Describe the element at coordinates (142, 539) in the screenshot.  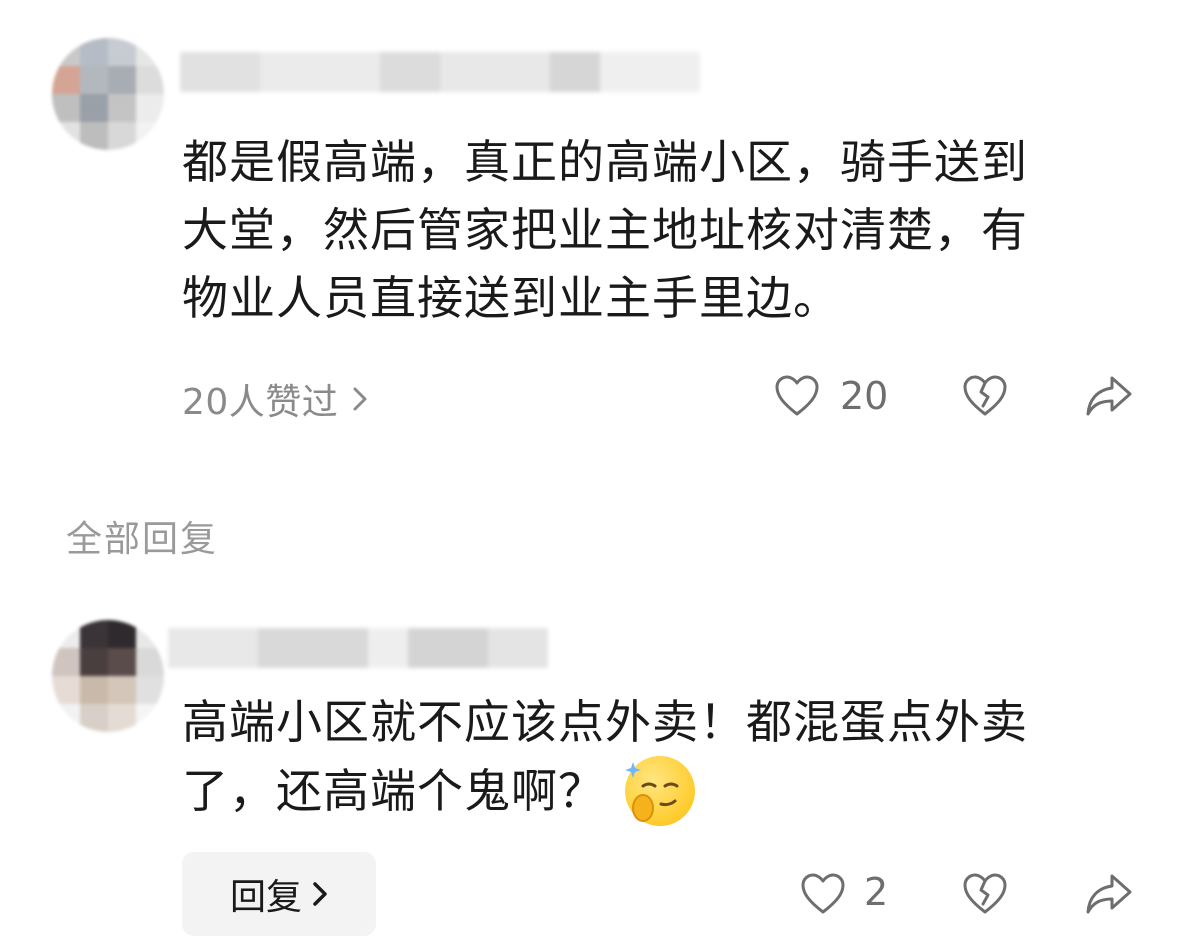
I see `section-title: 全部回复` at that location.